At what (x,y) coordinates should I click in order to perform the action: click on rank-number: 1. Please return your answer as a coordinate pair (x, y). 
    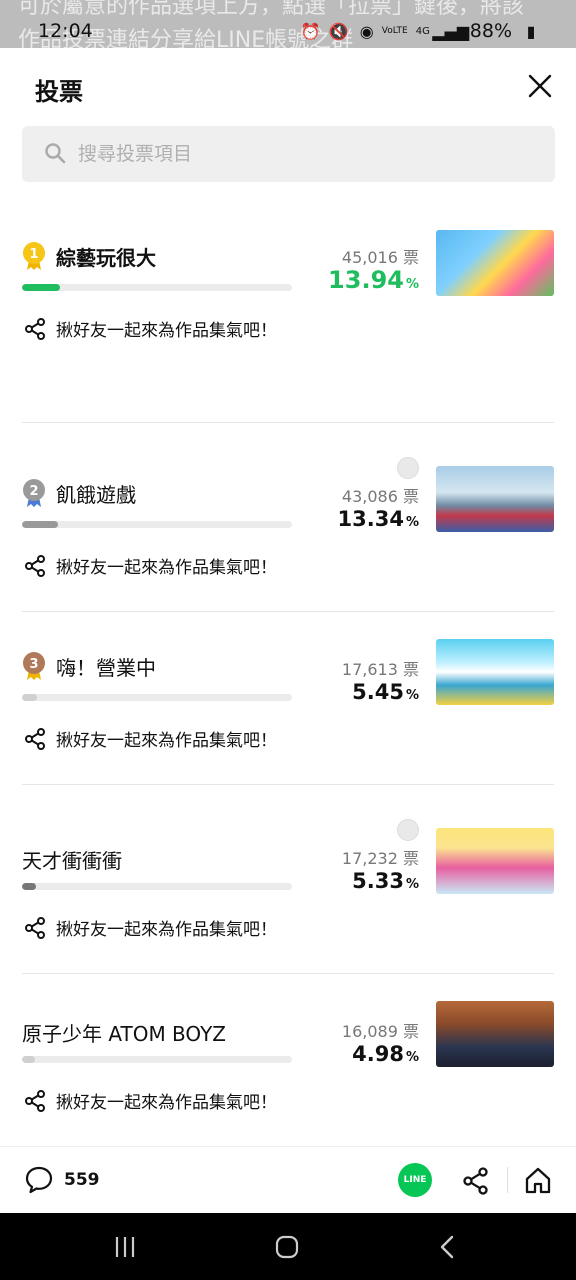
    Looking at the image, I should click on (33, 254).